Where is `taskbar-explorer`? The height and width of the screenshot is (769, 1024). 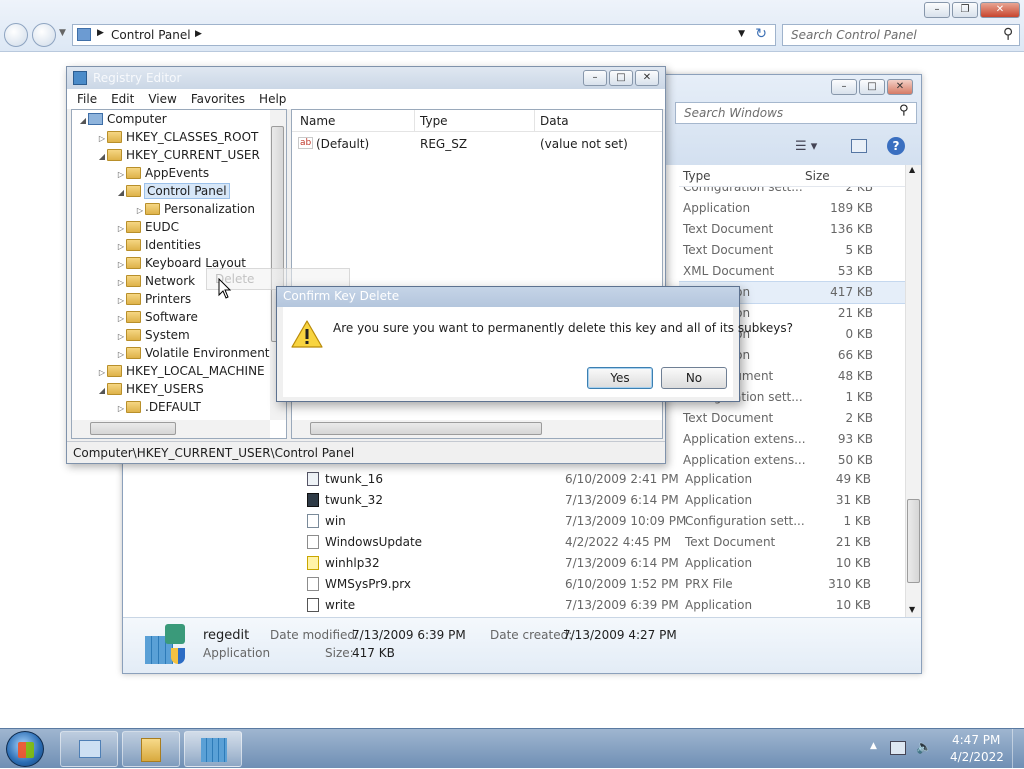
taskbar-explorer is located at coordinates (151, 749).